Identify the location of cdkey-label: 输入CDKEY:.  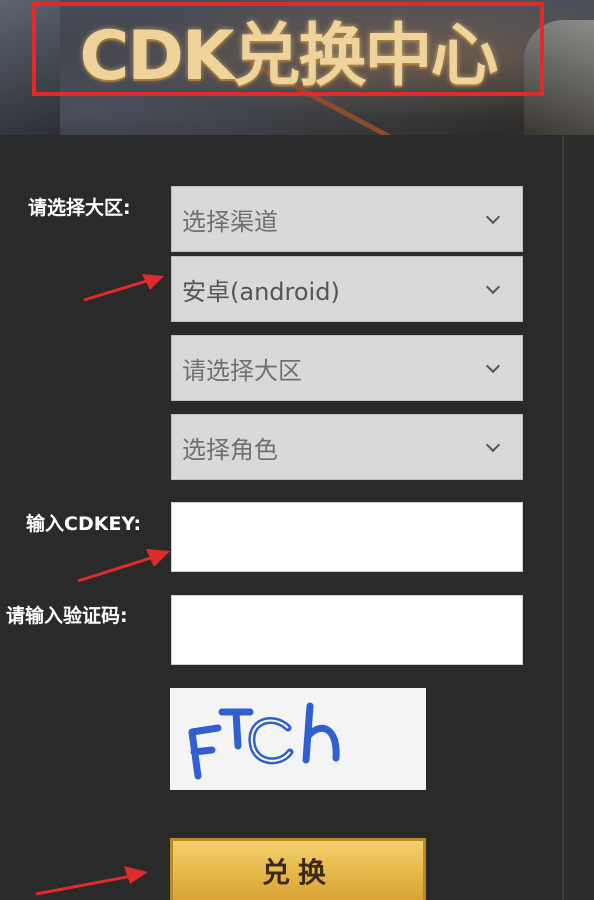
(84, 524).